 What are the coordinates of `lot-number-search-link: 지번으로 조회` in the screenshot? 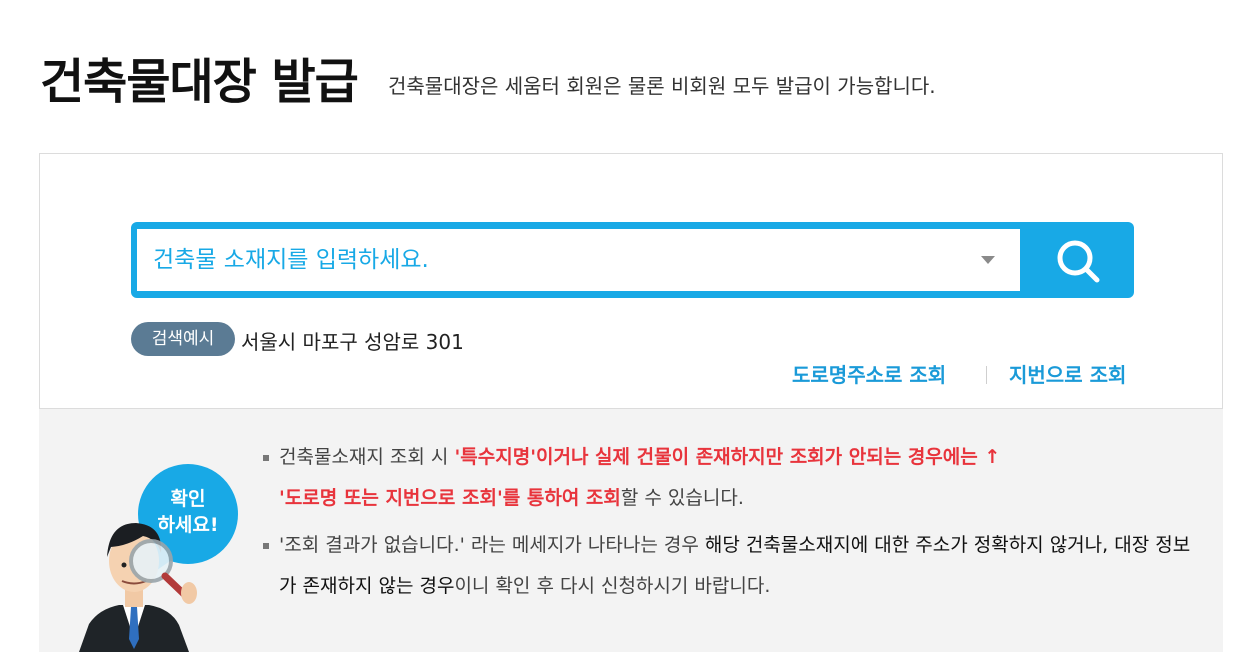 It's located at (1067, 373).